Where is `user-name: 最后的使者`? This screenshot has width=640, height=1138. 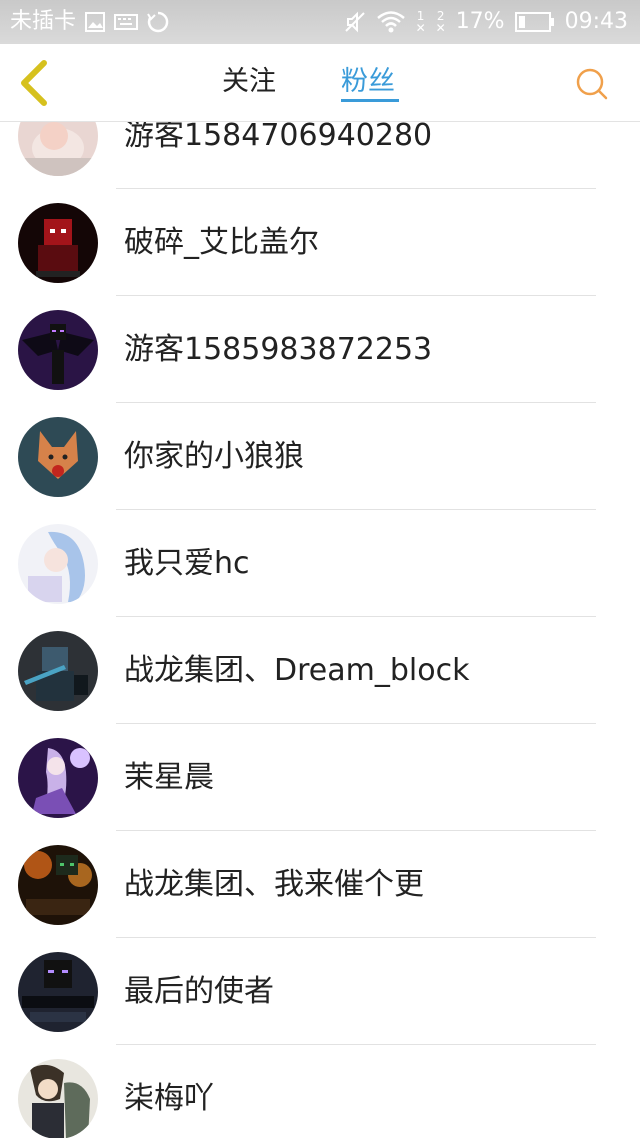 user-name: 最后的使者 is located at coordinates (199, 991).